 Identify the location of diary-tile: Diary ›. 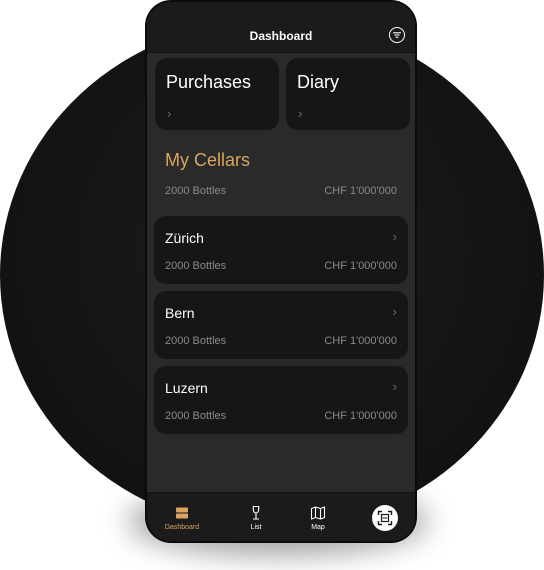
(348, 94).